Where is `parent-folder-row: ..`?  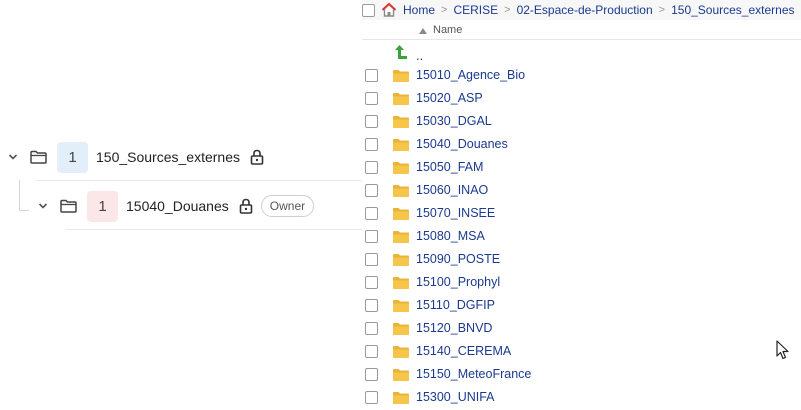
parent-folder-row: .. is located at coordinates (581, 52).